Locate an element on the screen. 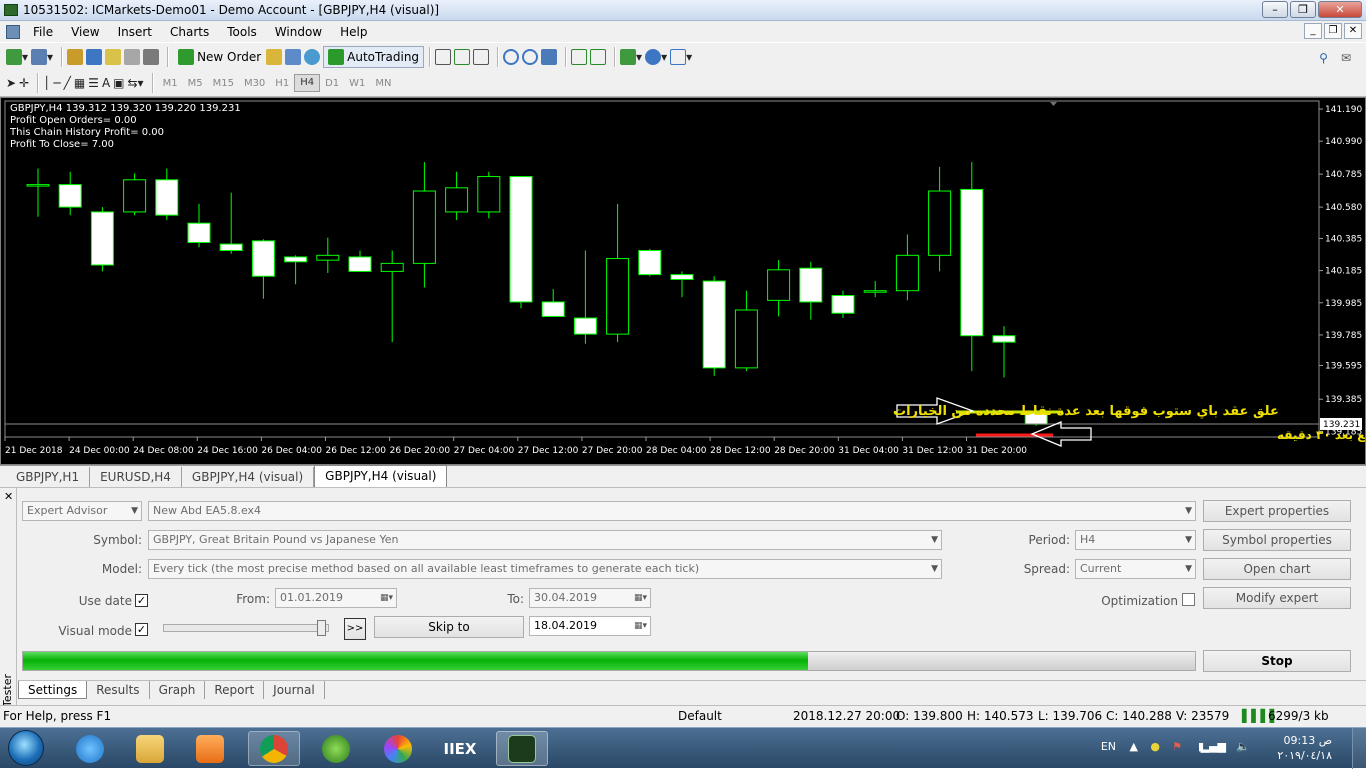  slider-thumb is located at coordinates (321, 628).